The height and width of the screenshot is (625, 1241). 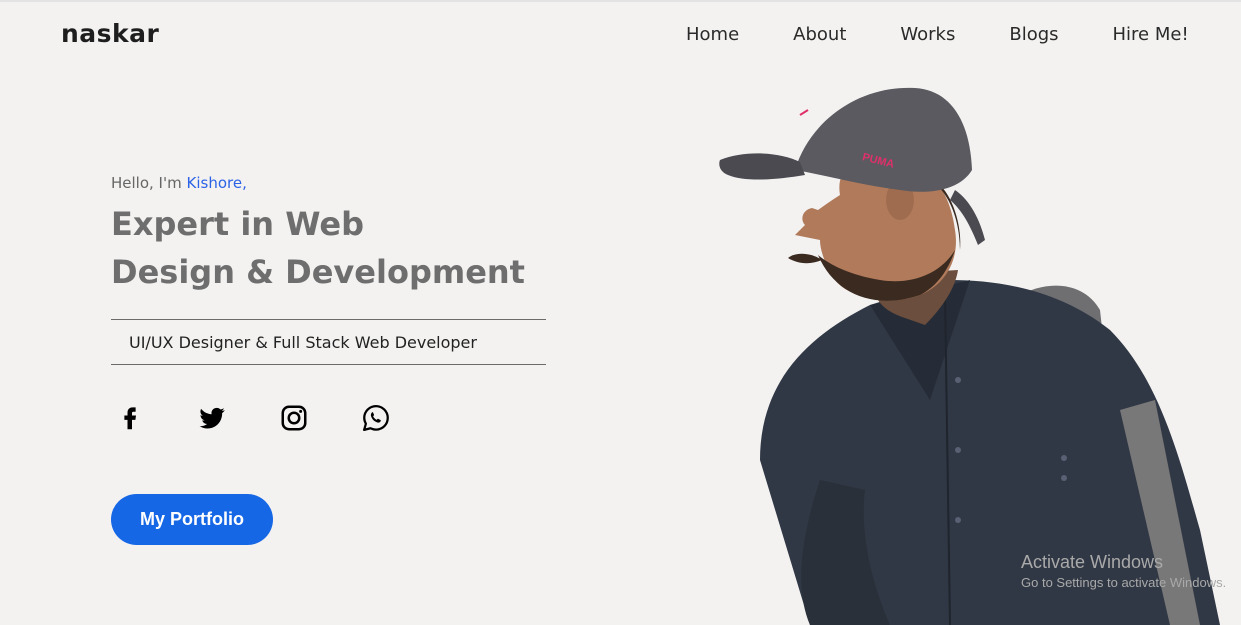 I want to click on my-portfolio-button: My Portfolio, so click(x=192, y=519).